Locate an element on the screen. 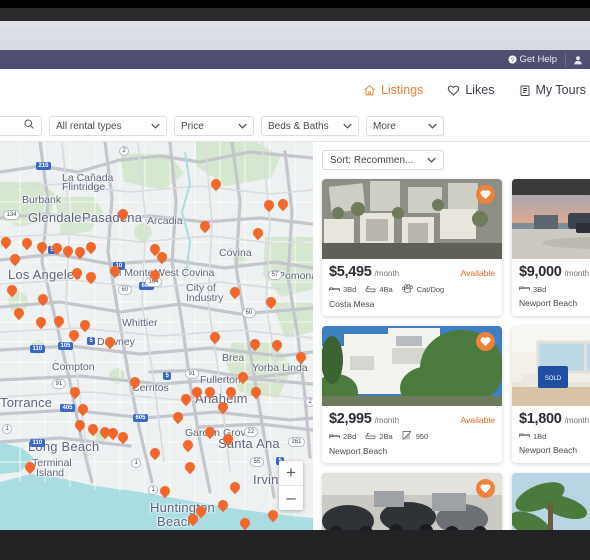 Image resolution: width=590 pixels, height=560 pixels. listing-price: $9,000 is located at coordinates (540, 272).